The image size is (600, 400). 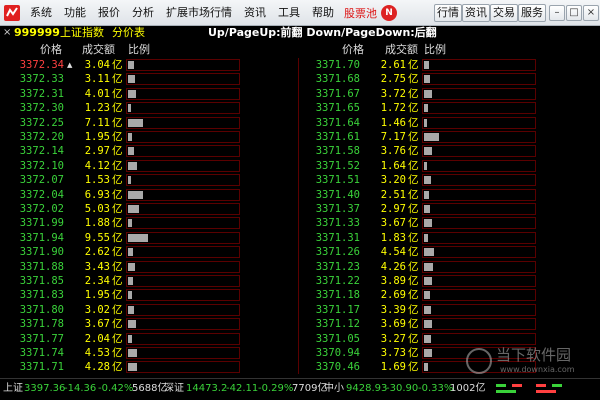 I want to click on price-cell: 3372.20, so click(x=41, y=137).